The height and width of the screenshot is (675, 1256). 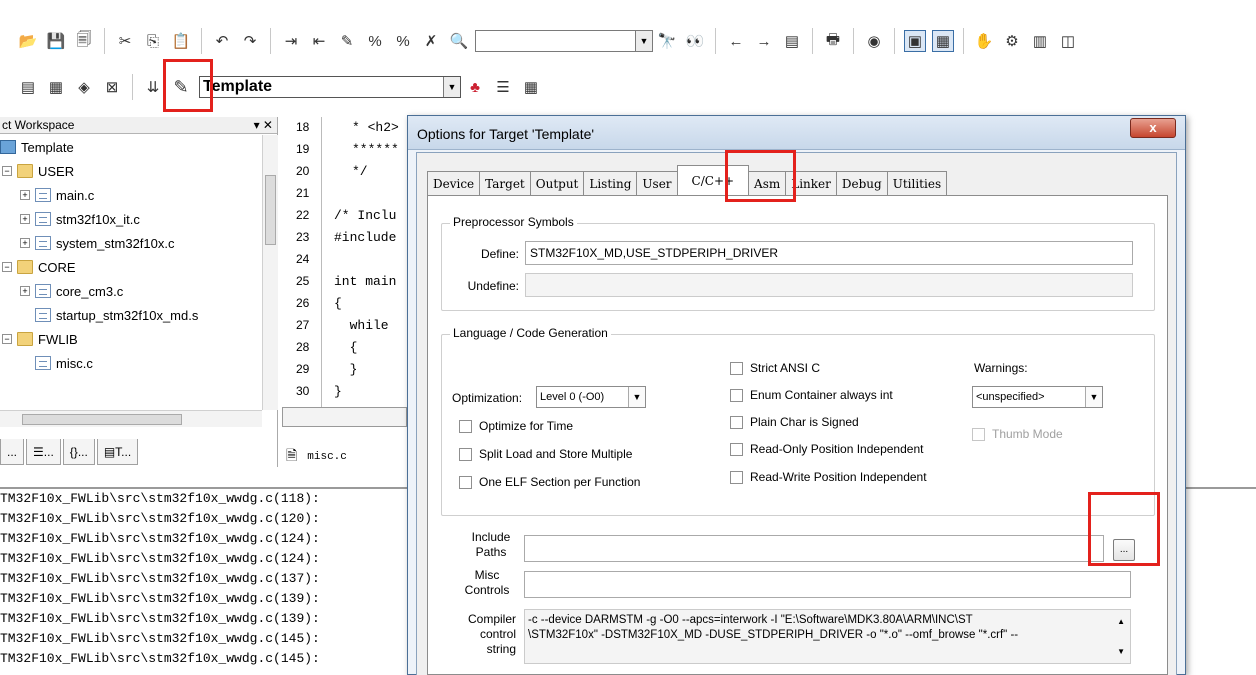 What do you see at coordinates (545, 454) in the screenshot?
I see `split-load-store-checkbox: Split Load and Store Multiple` at bounding box center [545, 454].